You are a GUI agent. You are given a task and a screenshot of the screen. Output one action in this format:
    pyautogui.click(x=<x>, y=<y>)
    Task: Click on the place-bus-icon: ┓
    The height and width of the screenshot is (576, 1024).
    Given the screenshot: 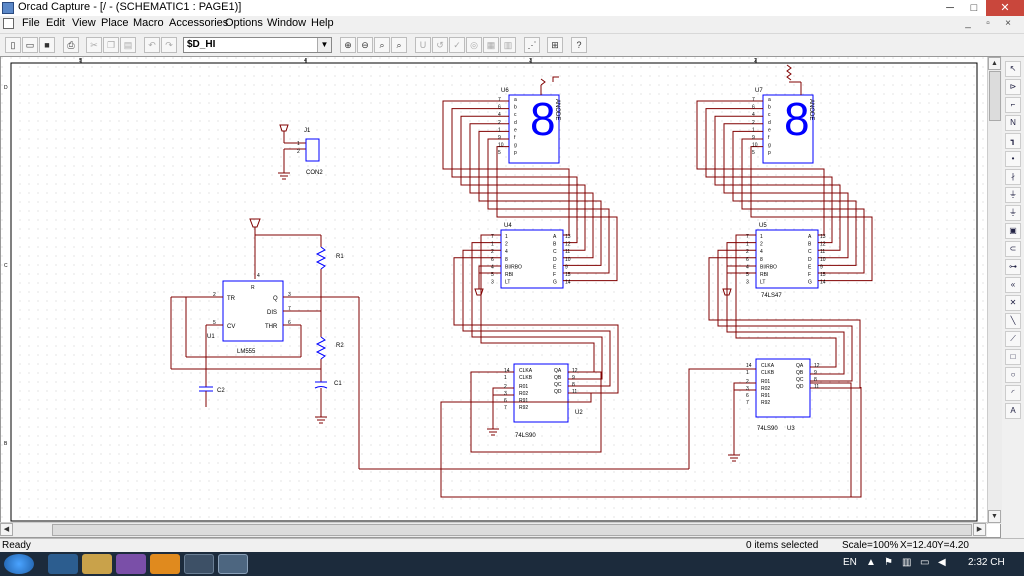 What is the action you would take?
    pyautogui.click(x=1013, y=141)
    